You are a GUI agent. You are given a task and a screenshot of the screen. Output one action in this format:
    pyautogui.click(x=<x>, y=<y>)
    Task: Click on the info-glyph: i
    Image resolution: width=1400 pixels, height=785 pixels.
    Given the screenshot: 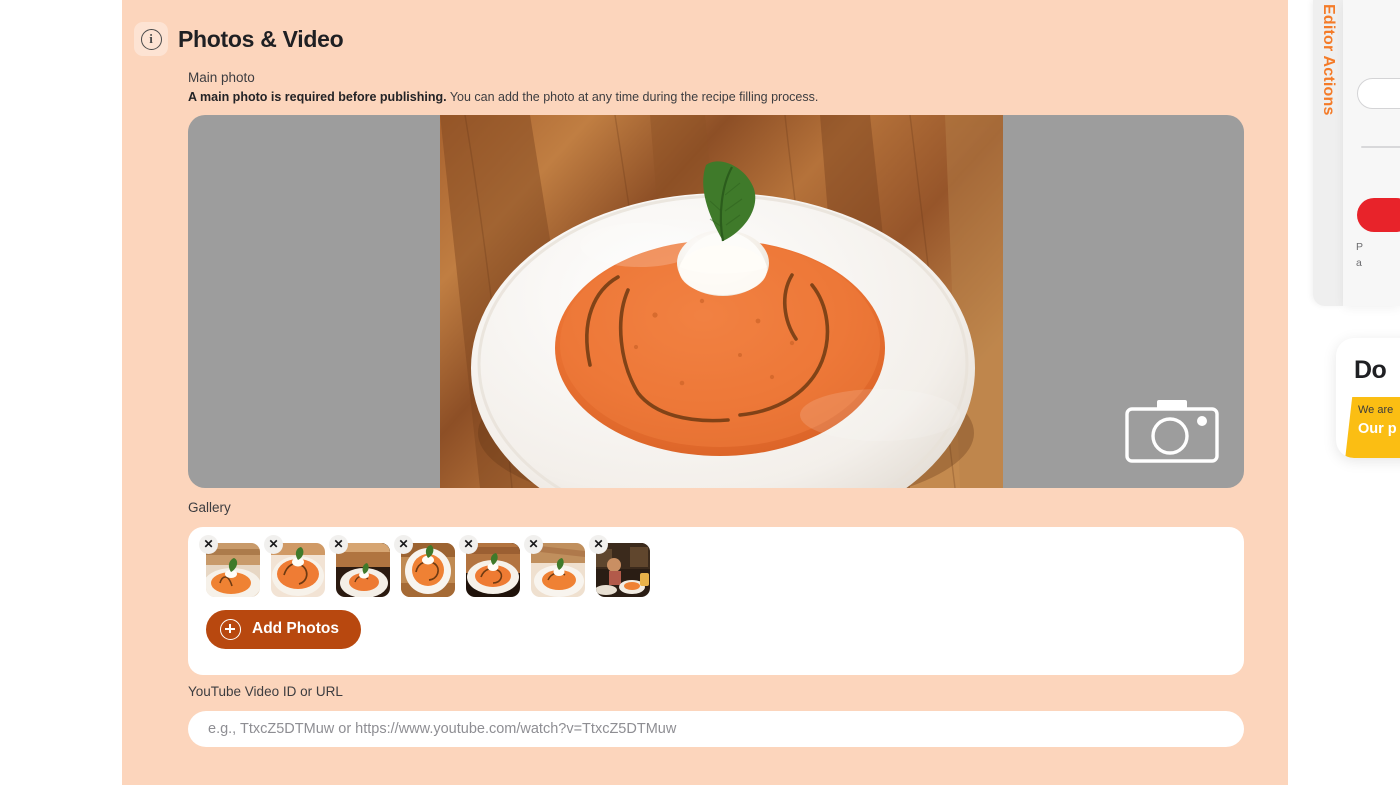 What is the action you would take?
    pyautogui.click(x=151, y=39)
    